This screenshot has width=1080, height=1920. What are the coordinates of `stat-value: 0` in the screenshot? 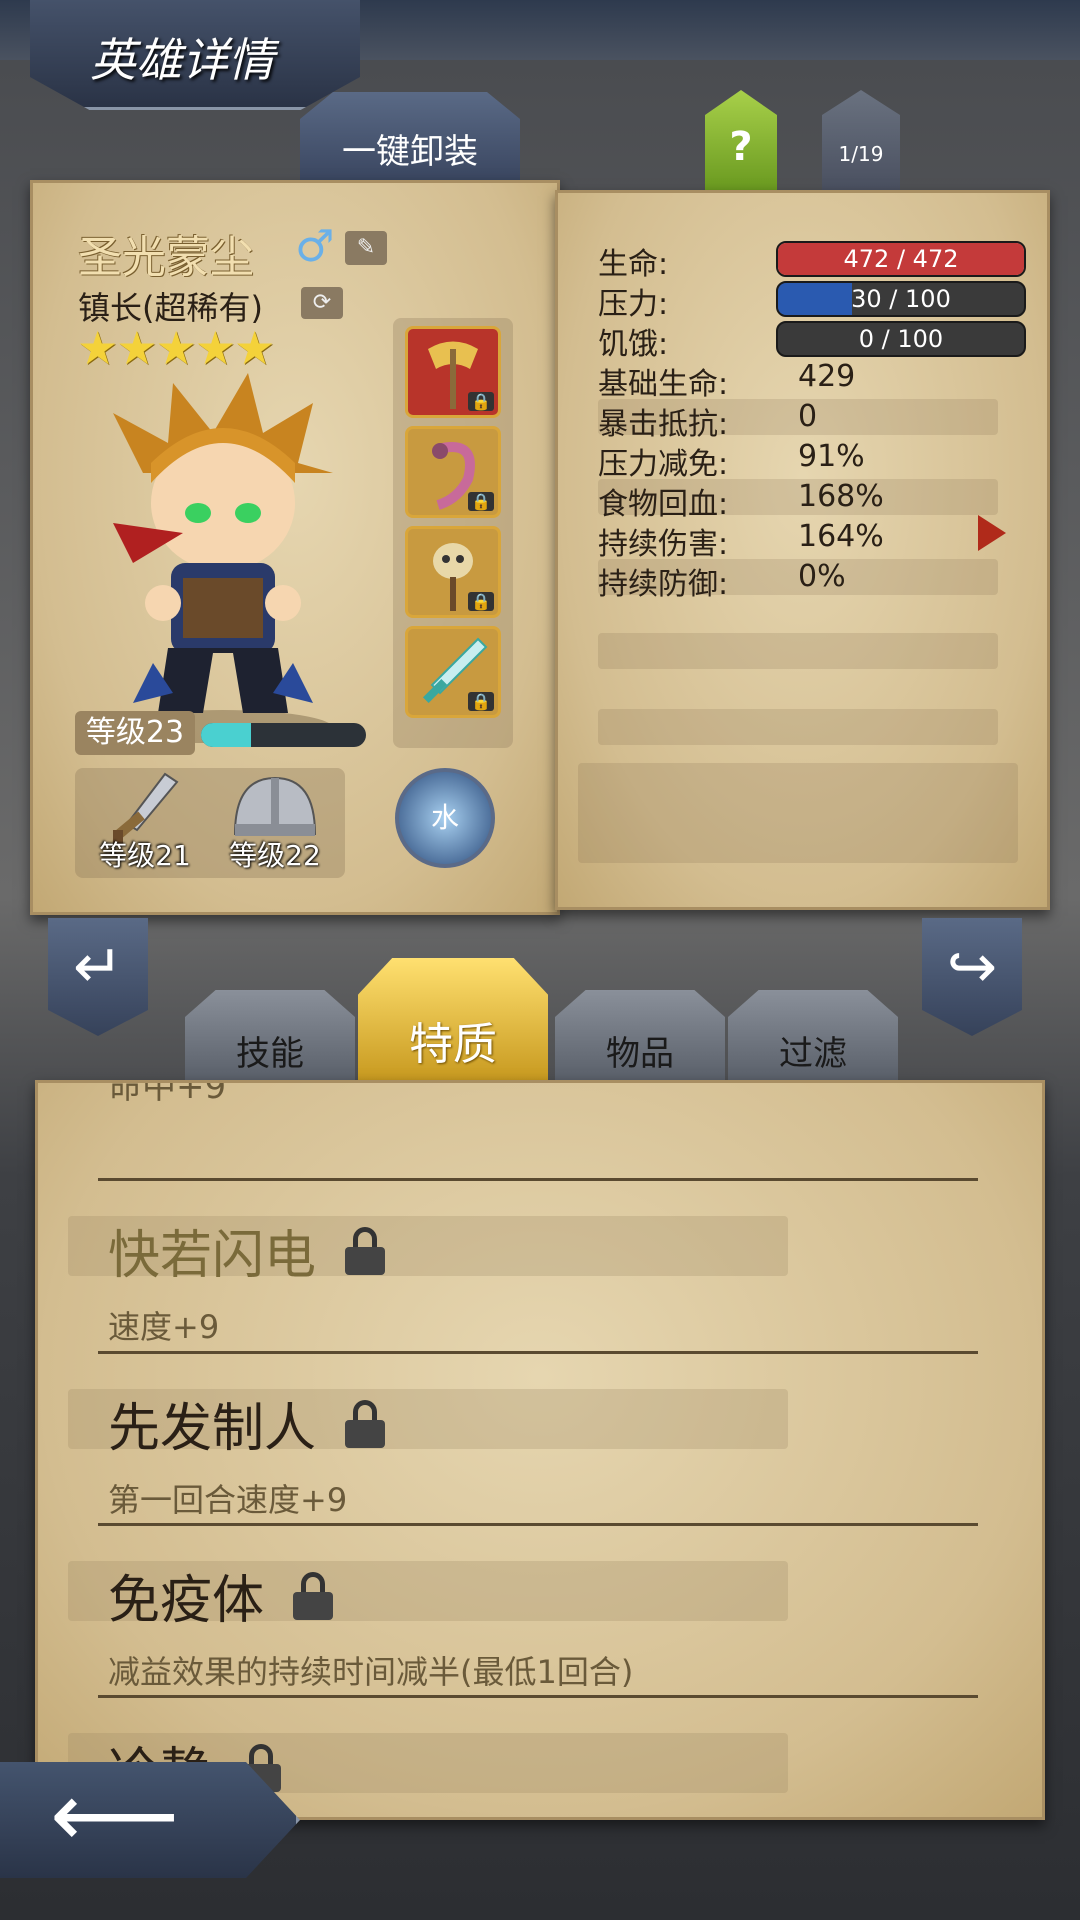 It's located at (808, 416).